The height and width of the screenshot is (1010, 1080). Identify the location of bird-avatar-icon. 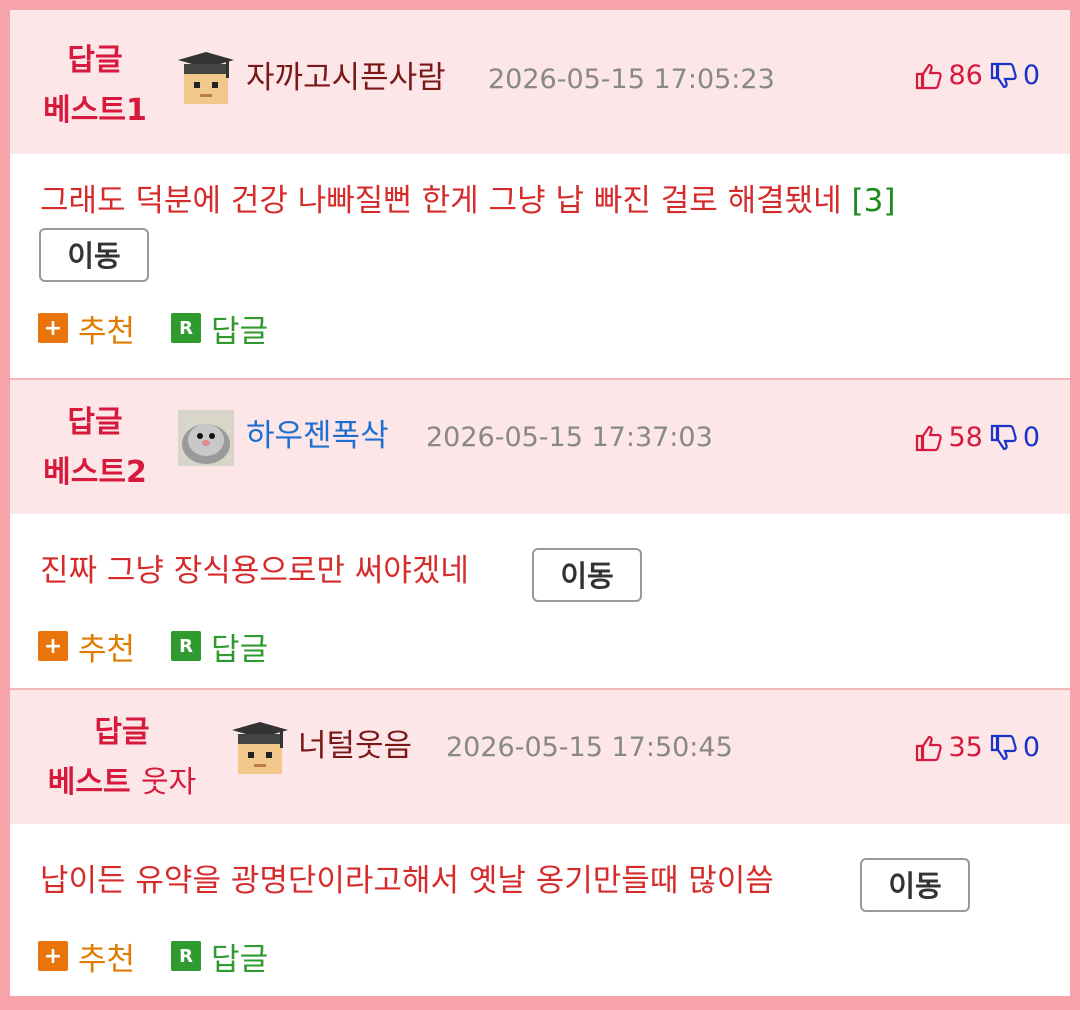
(206, 438).